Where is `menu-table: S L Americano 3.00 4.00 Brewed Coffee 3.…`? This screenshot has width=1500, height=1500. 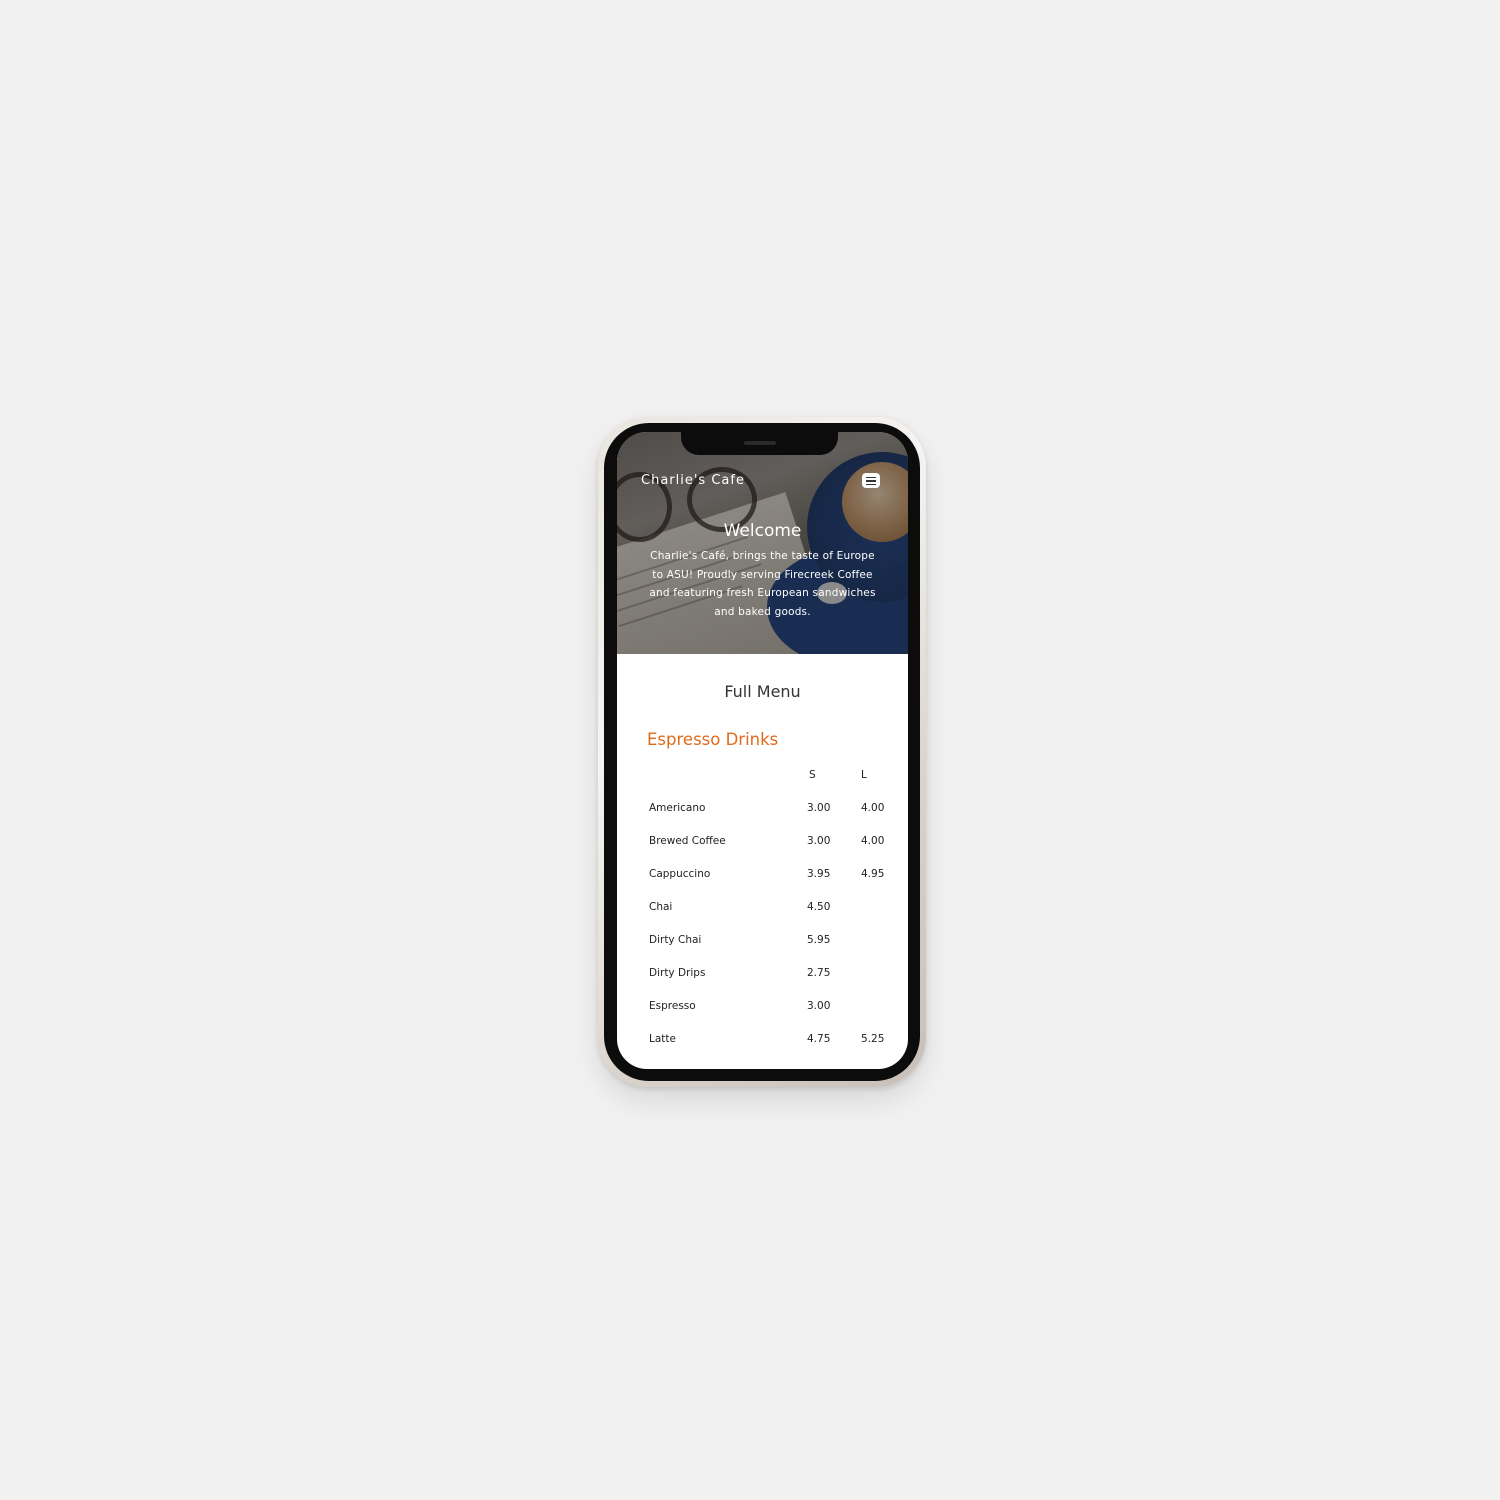 menu-table: S L Americano 3.00 4.00 Brewed Coffee 3.… is located at coordinates (769, 917).